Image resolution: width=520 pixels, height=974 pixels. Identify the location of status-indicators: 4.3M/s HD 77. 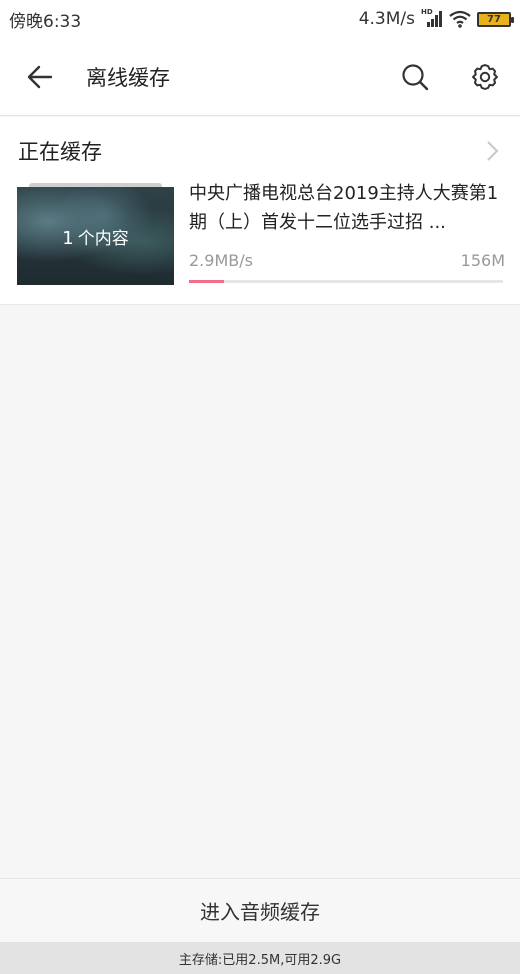
(436, 18).